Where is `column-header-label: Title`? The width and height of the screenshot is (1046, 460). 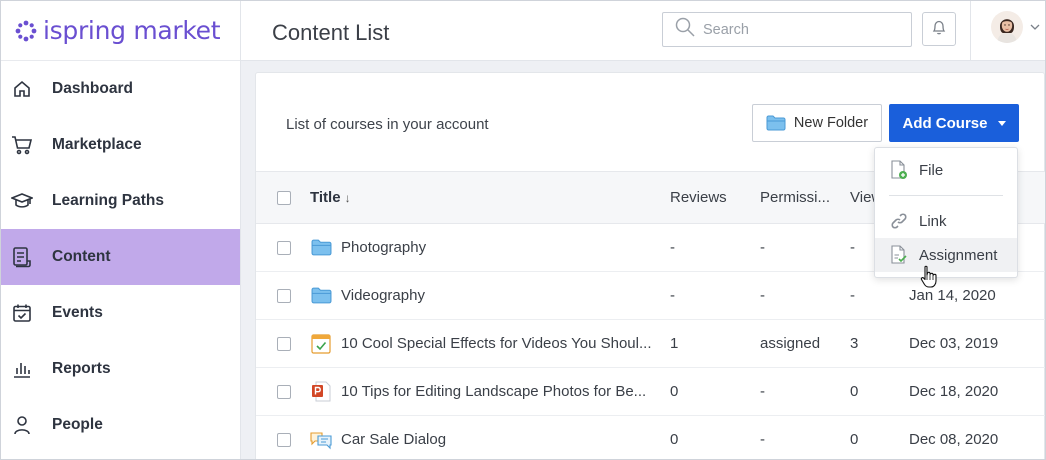 column-header-label: Title is located at coordinates (325, 197).